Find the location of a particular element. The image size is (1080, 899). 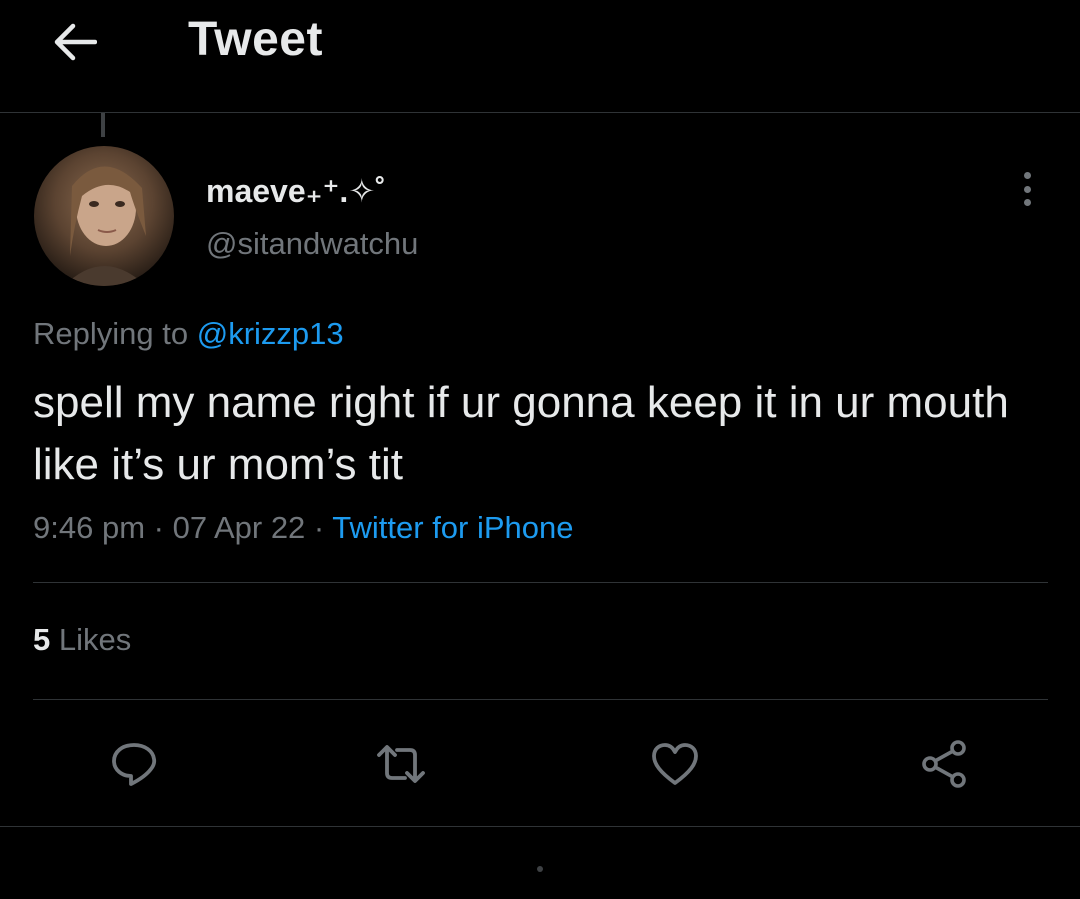

replying-to-link: @krizzp13 is located at coordinates (270, 333).